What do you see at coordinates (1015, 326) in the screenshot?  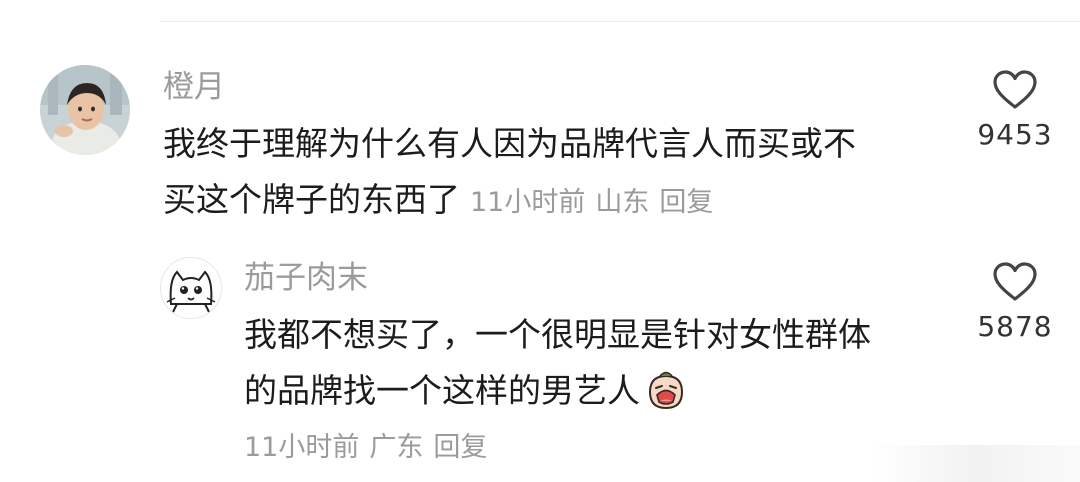 I see `like-count: 5878` at bounding box center [1015, 326].